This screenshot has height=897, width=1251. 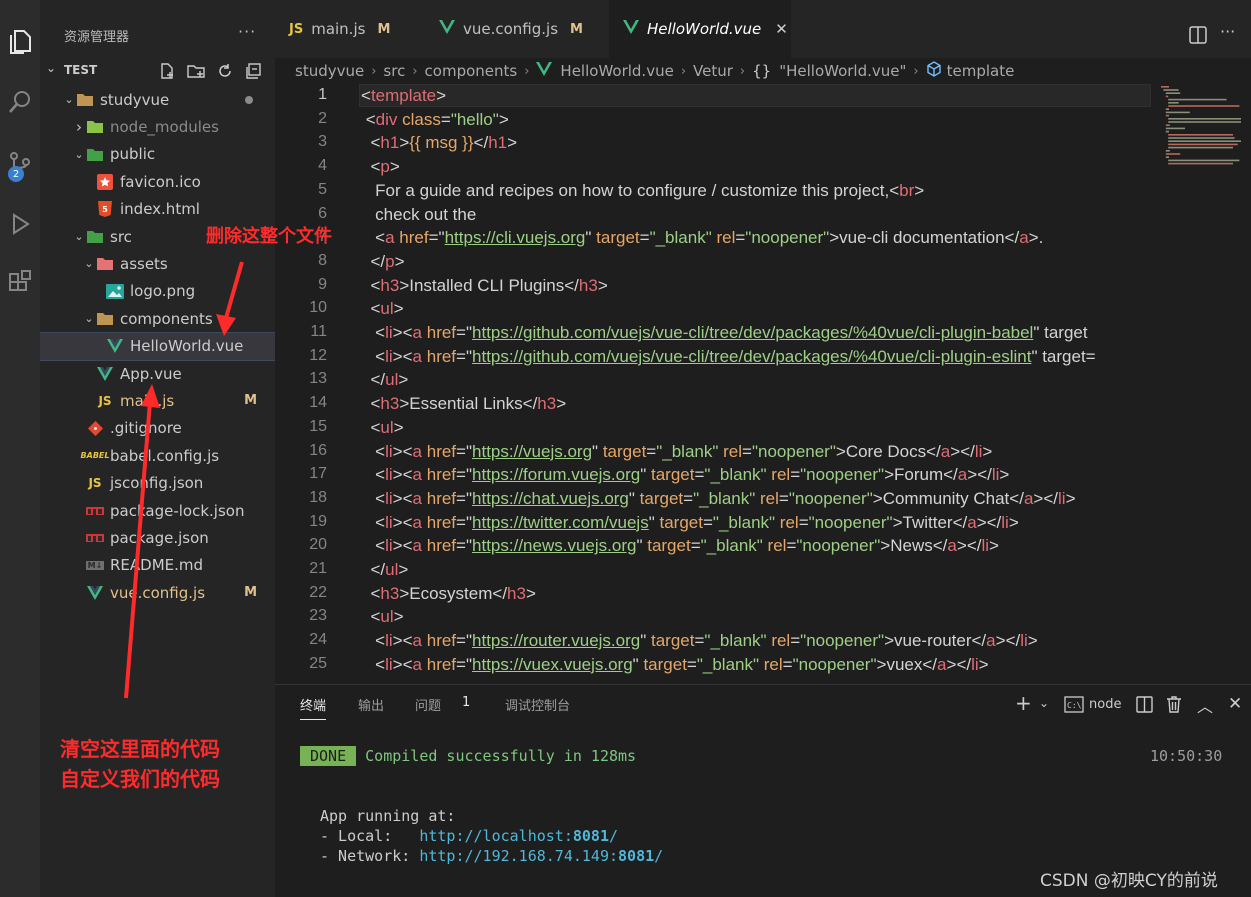 I want to click on breadcrumb-item: src, so click(x=394, y=71).